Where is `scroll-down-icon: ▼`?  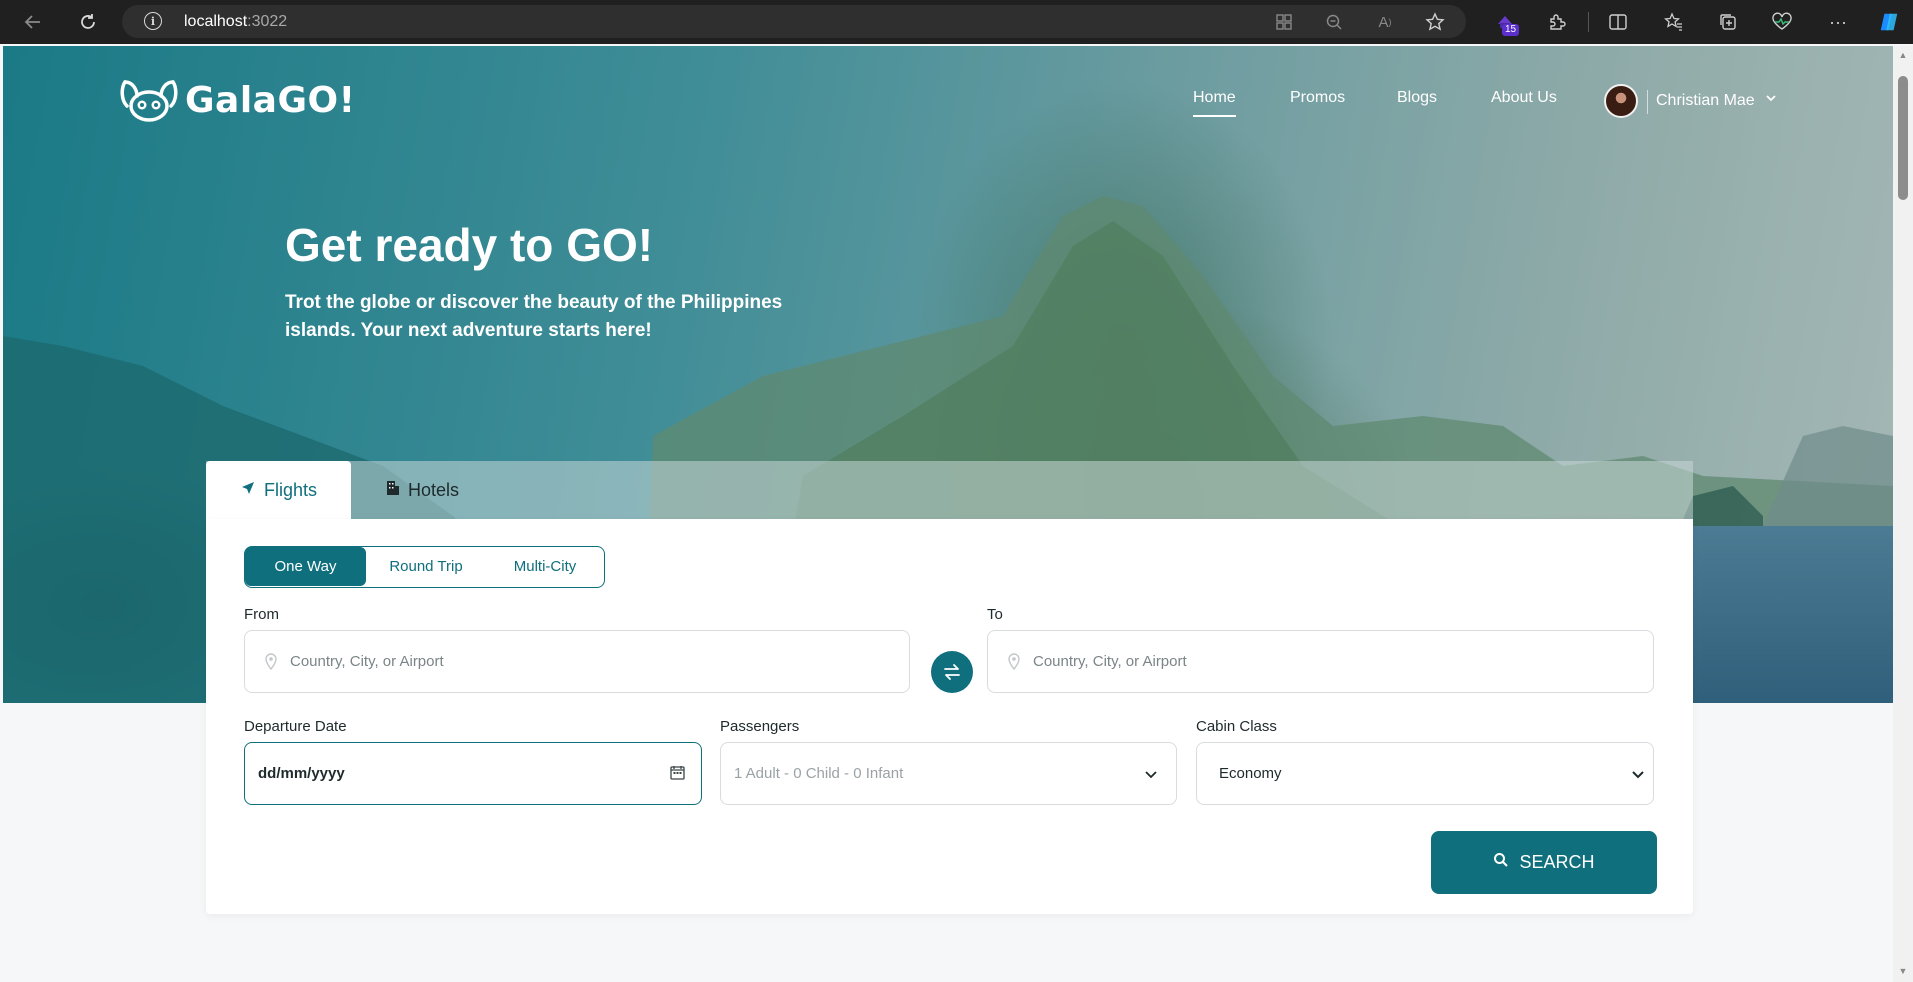 scroll-down-icon: ▼ is located at coordinates (1903, 971).